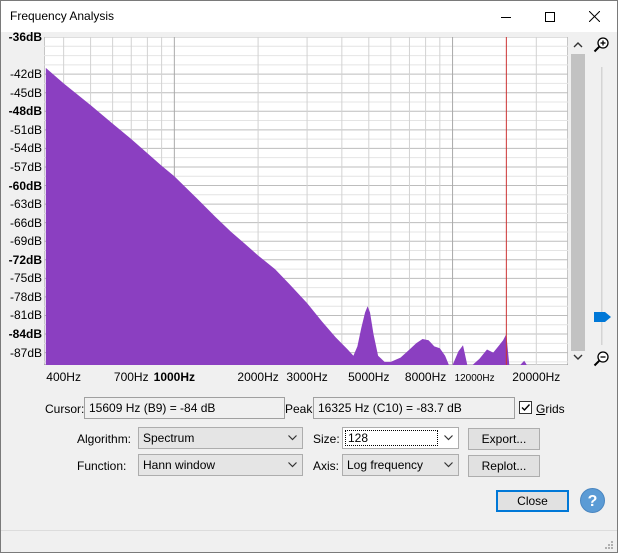  What do you see at coordinates (300, 409) in the screenshot?
I see `peak-label: Peak:` at bounding box center [300, 409].